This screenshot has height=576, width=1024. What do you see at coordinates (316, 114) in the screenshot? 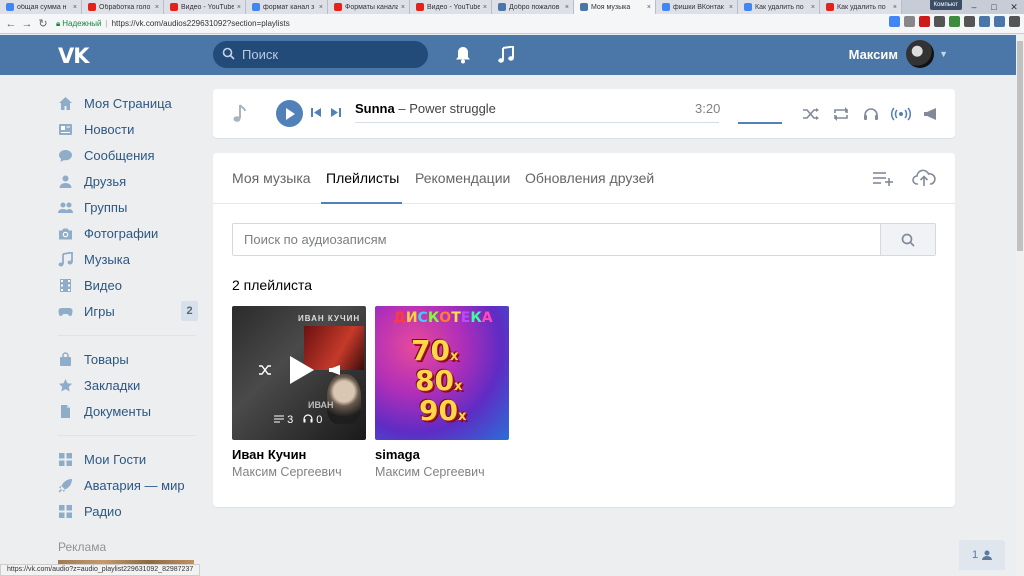
I see `previous-track-button` at bounding box center [316, 114].